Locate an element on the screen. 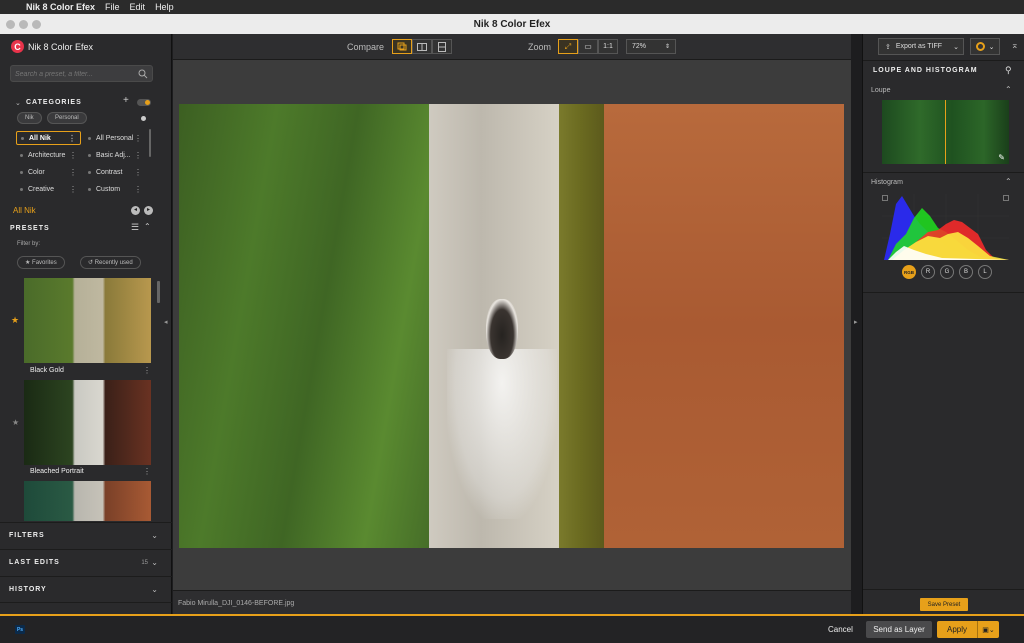 The image size is (1024, 643). menu-edit: Edit is located at coordinates (143, 7).